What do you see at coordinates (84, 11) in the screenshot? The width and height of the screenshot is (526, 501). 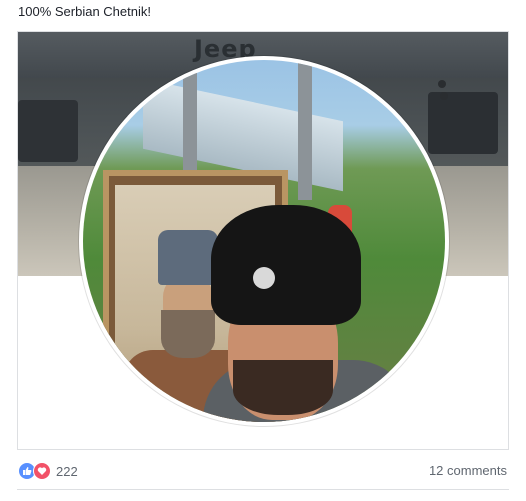 I see `post-text: 100% Serbian Chetnik!` at bounding box center [84, 11].